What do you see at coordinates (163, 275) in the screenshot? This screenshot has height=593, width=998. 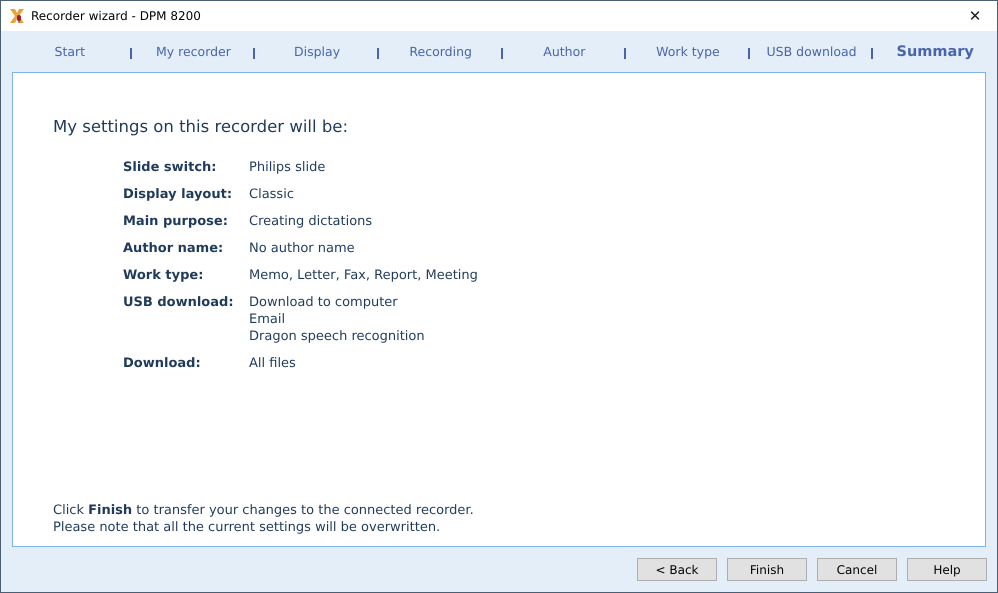 I see `setting-label: Work type:` at bounding box center [163, 275].